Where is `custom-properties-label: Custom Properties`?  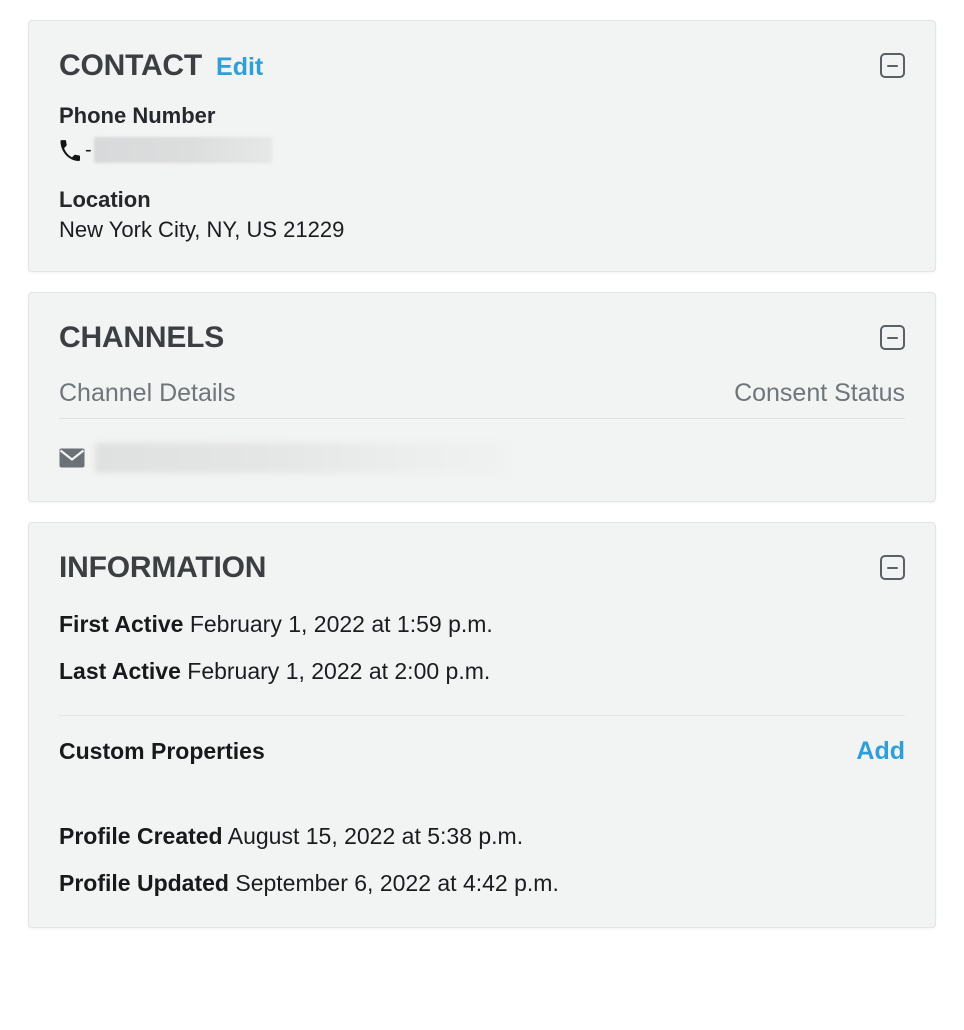 custom-properties-label: Custom Properties is located at coordinates (162, 751).